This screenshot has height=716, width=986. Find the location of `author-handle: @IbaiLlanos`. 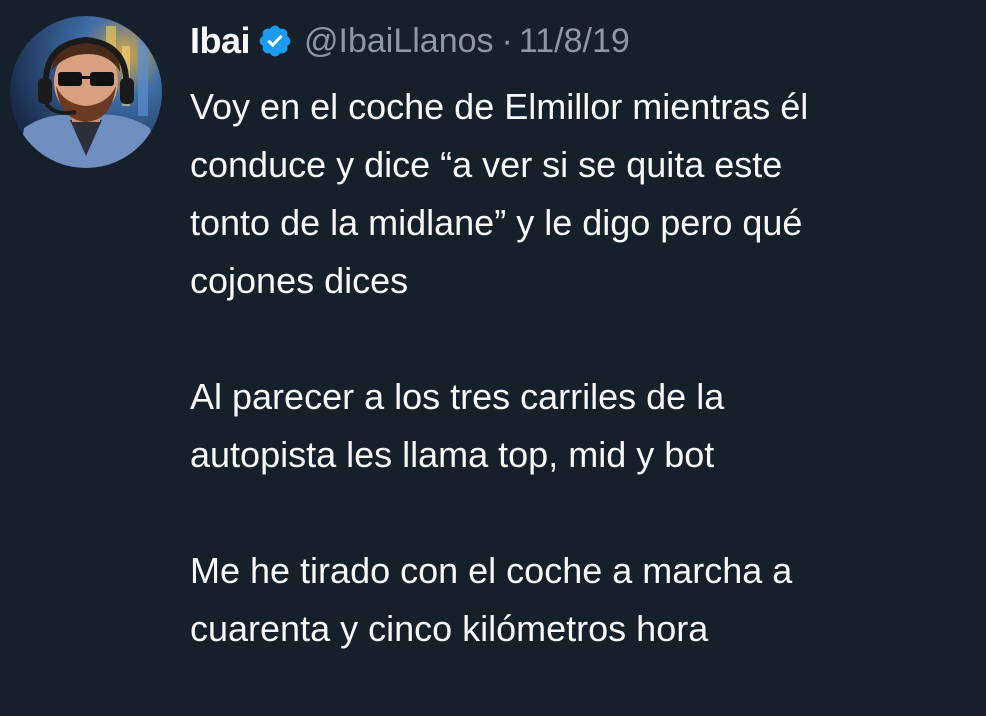

author-handle: @IbaiLlanos is located at coordinates (399, 41).